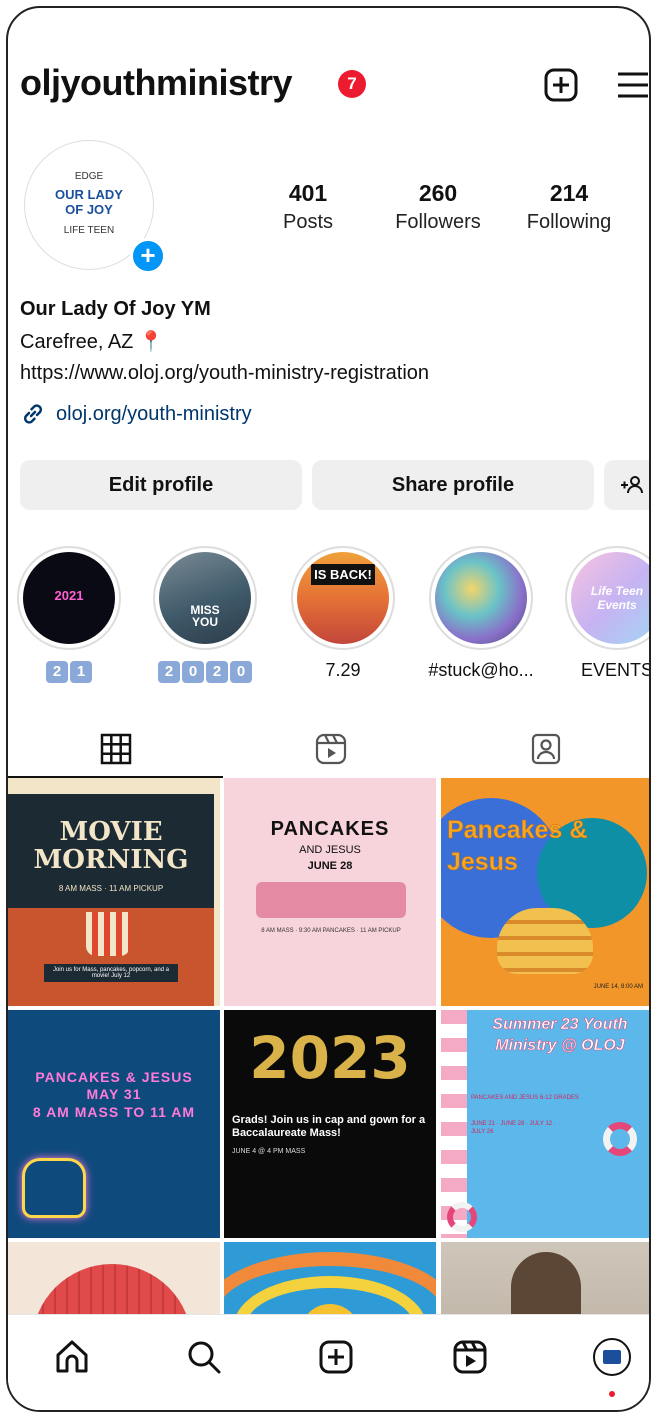 The width and height of the screenshot is (657, 1418). Describe the element at coordinates (111, 888) in the screenshot. I see `post-subtitle: 8 AM MASS · 11 AM PICKUP` at that location.